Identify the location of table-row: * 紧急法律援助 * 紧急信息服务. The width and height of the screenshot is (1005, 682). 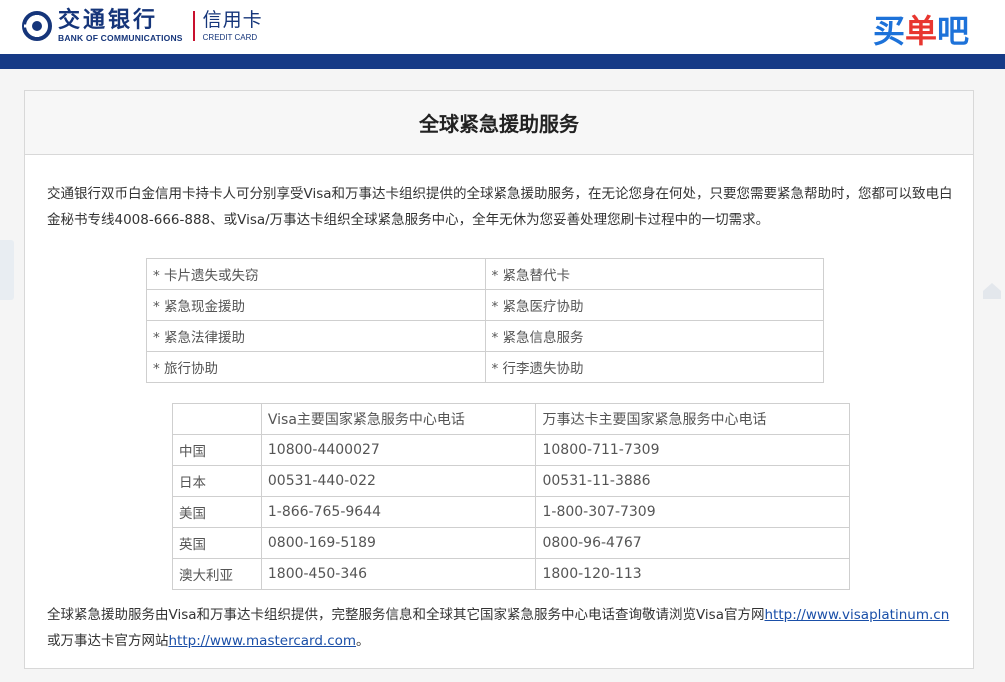
(485, 336).